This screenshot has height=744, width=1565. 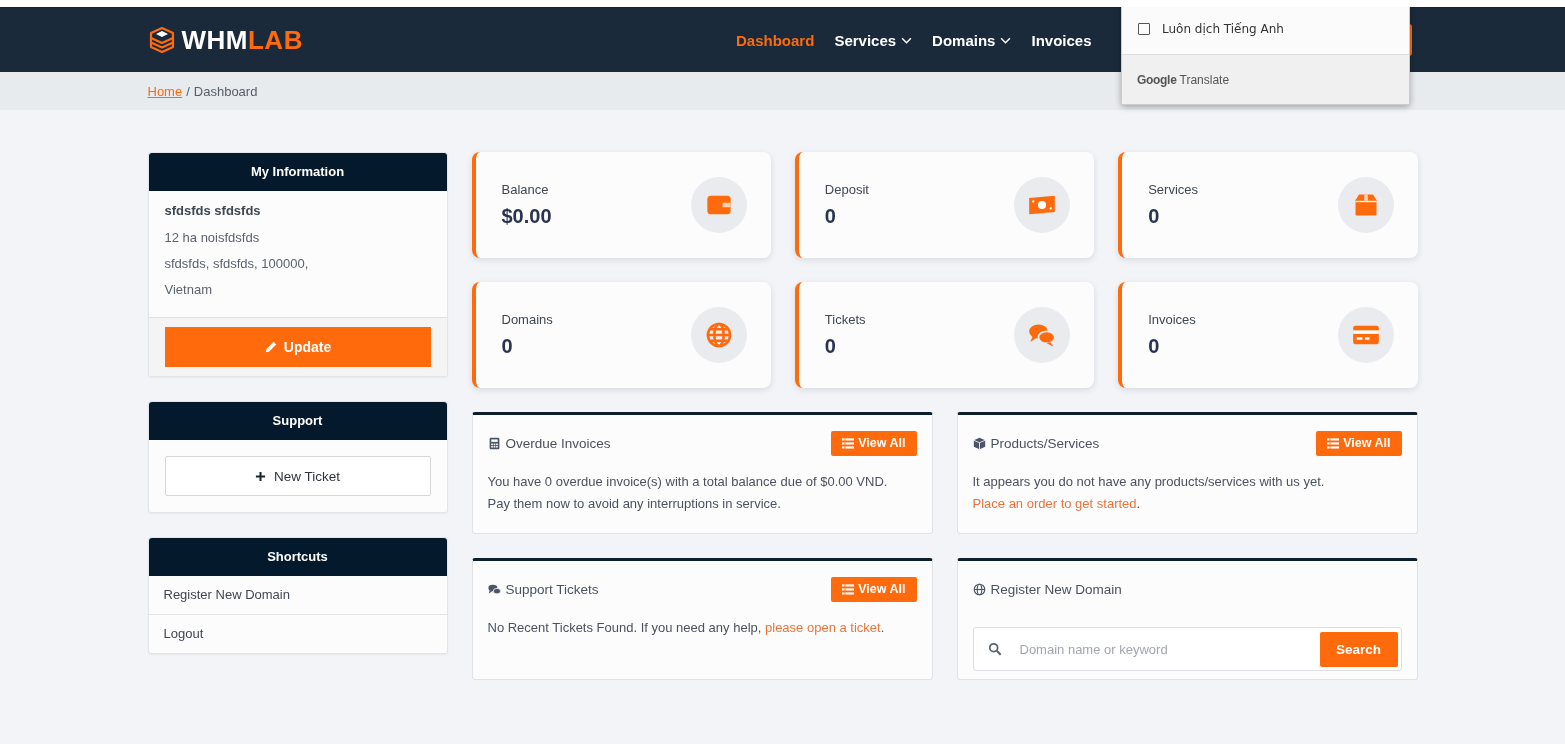 I want to click on panel-text: You have 0 overdue invoice(s) with a total balance due of $0.00 VND. Pay them now to avoid any interruptions in service., so click(x=688, y=493).